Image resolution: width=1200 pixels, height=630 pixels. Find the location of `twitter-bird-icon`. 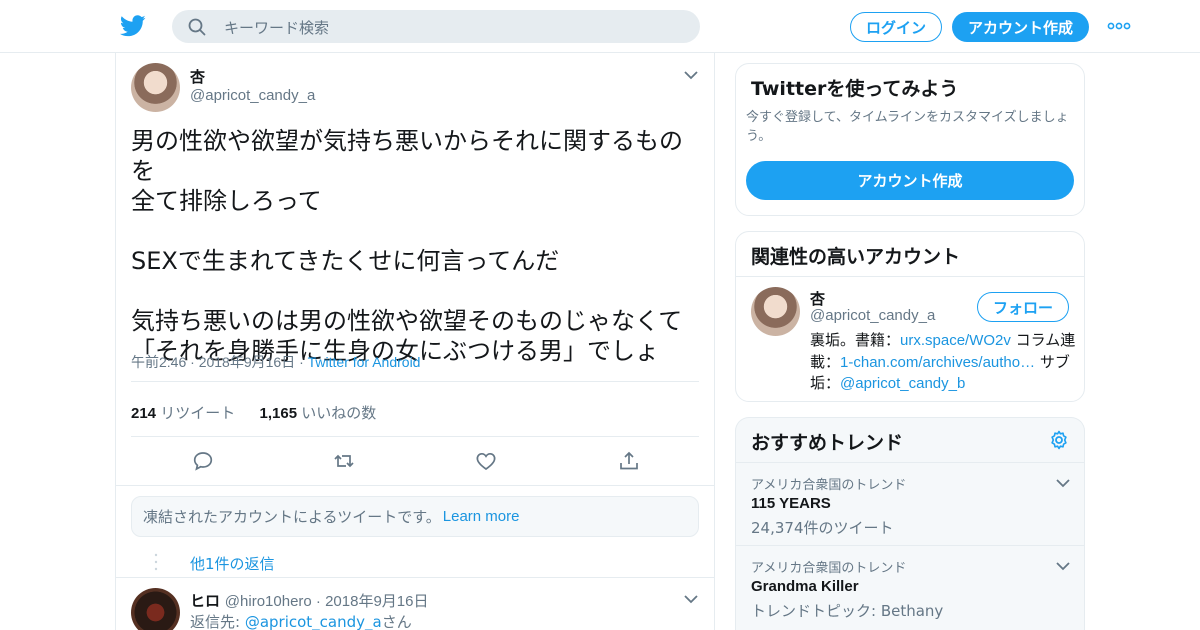

twitter-bird-icon is located at coordinates (133, 26).